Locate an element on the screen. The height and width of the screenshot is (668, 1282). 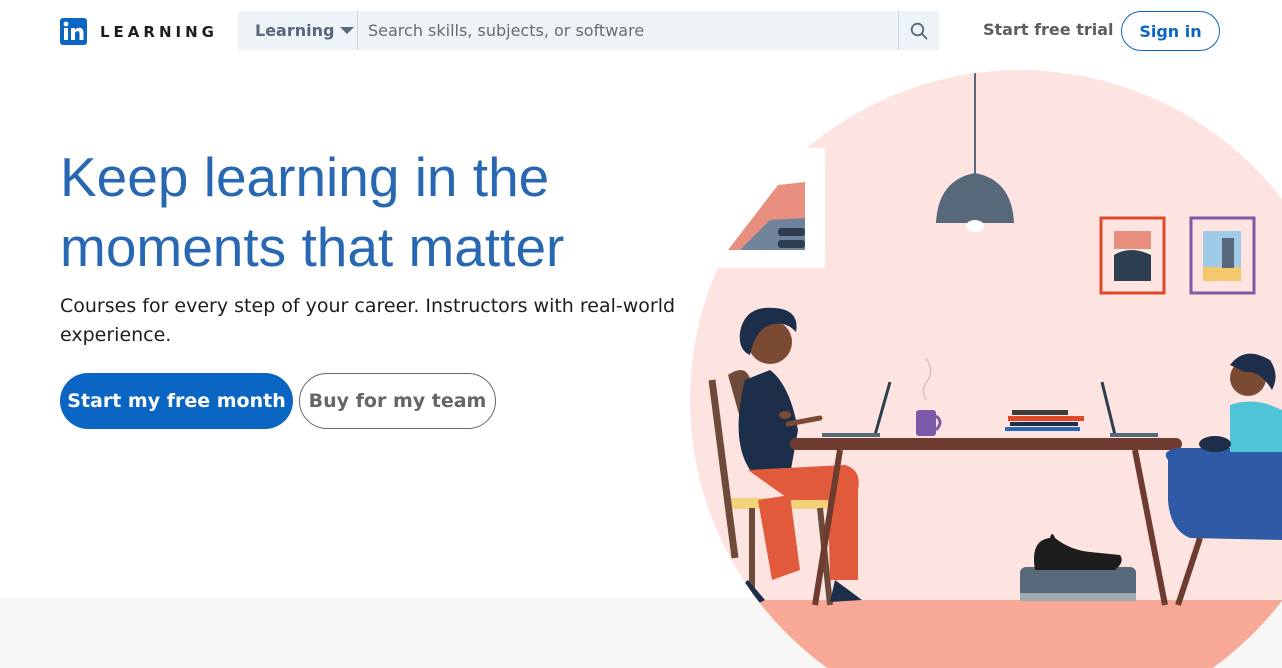
sign-in-button: Sign in is located at coordinates (1170, 31).